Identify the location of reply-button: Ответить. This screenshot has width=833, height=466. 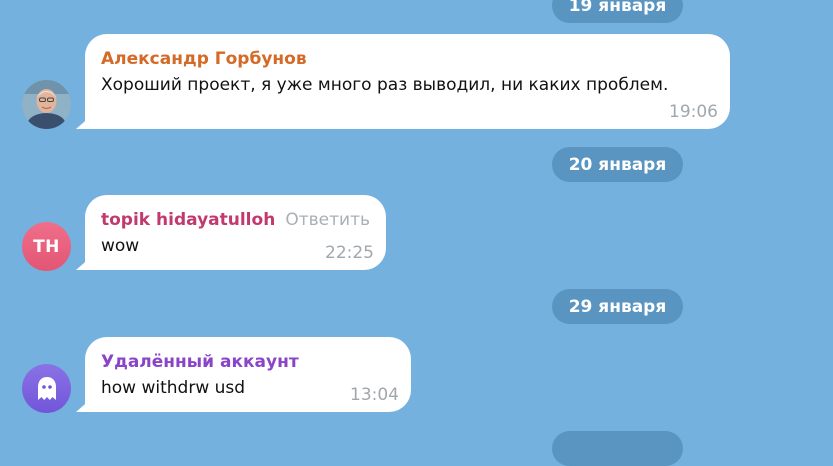
(327, 220).